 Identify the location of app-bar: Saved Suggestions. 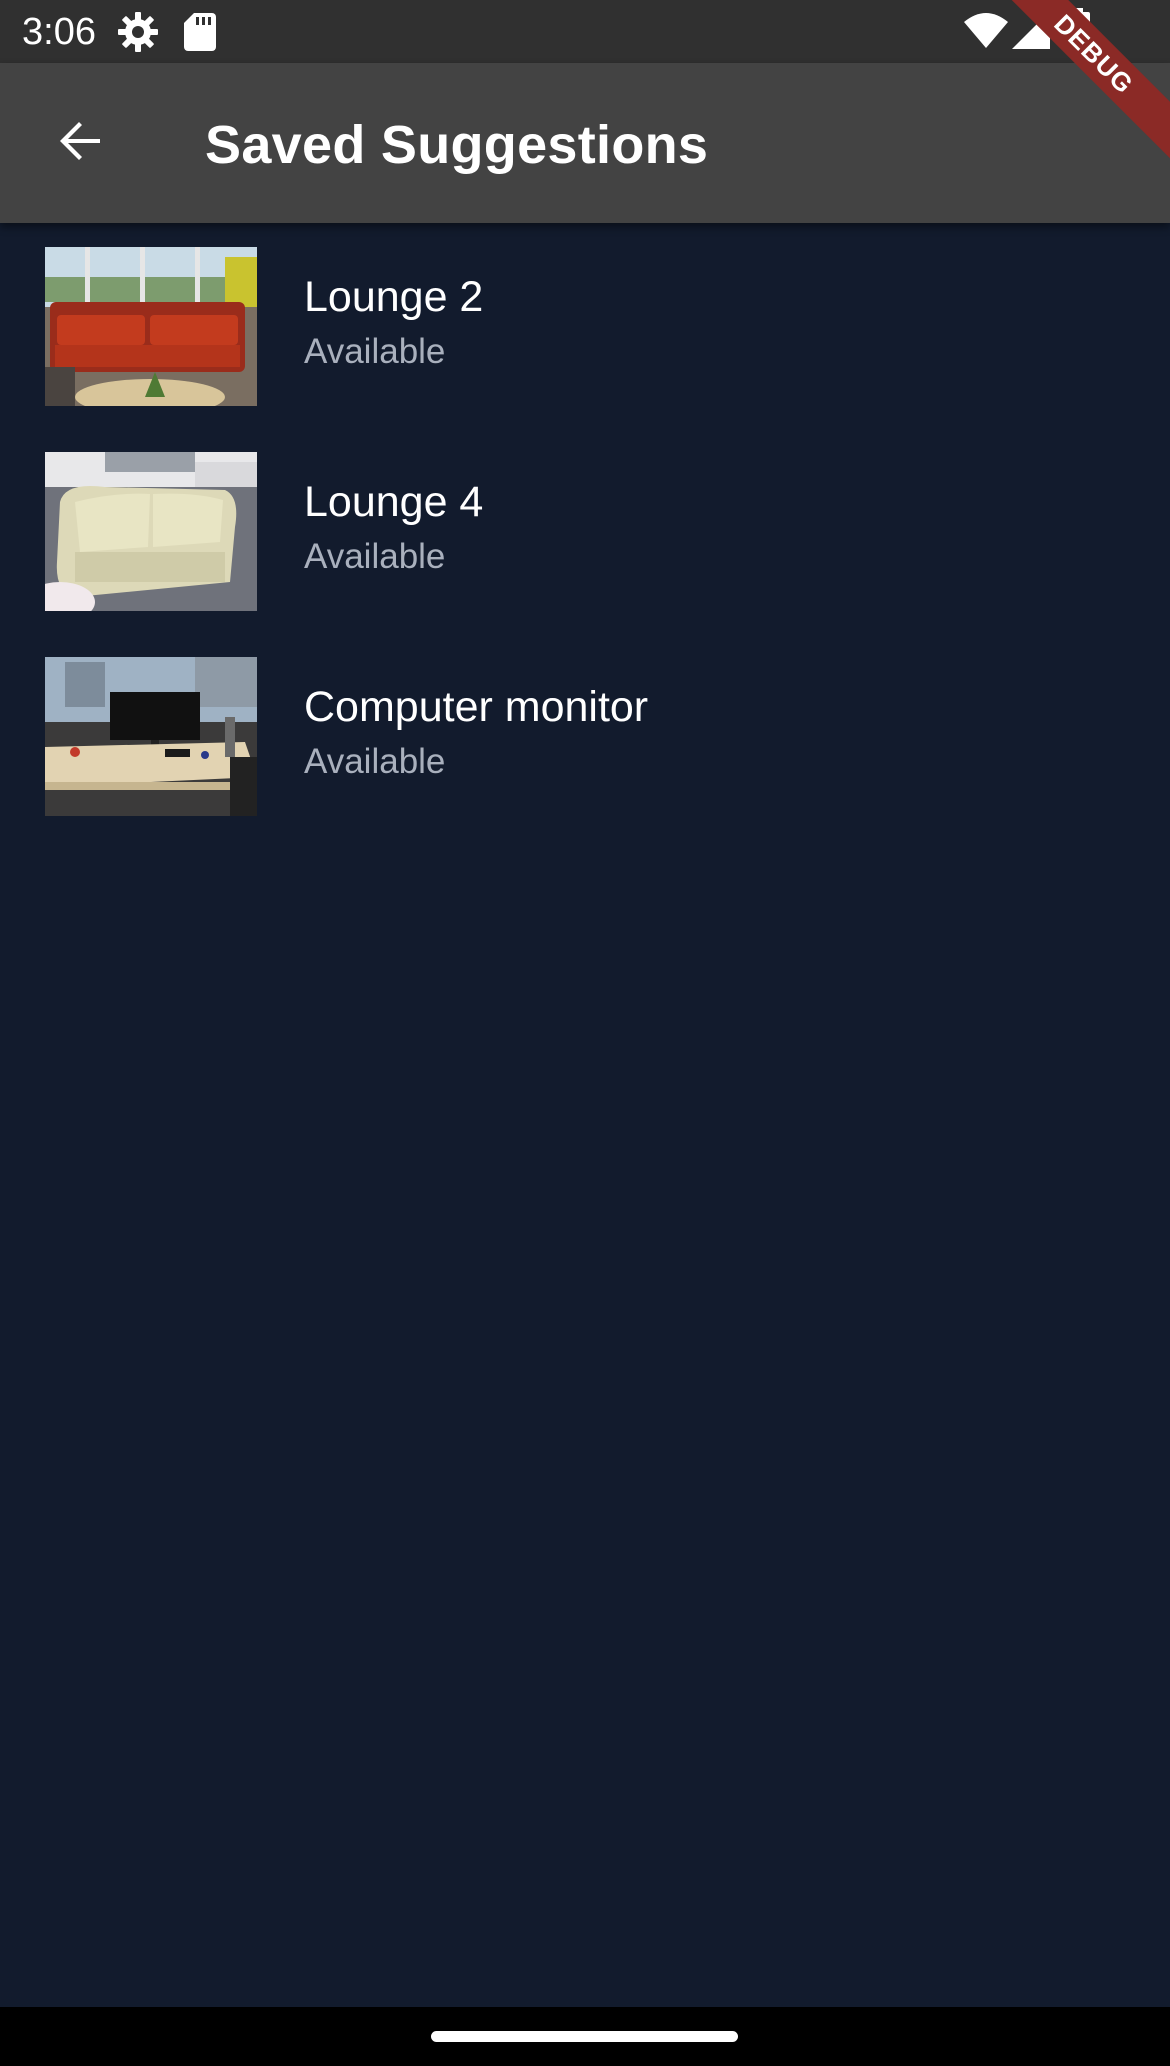
(585, 143).